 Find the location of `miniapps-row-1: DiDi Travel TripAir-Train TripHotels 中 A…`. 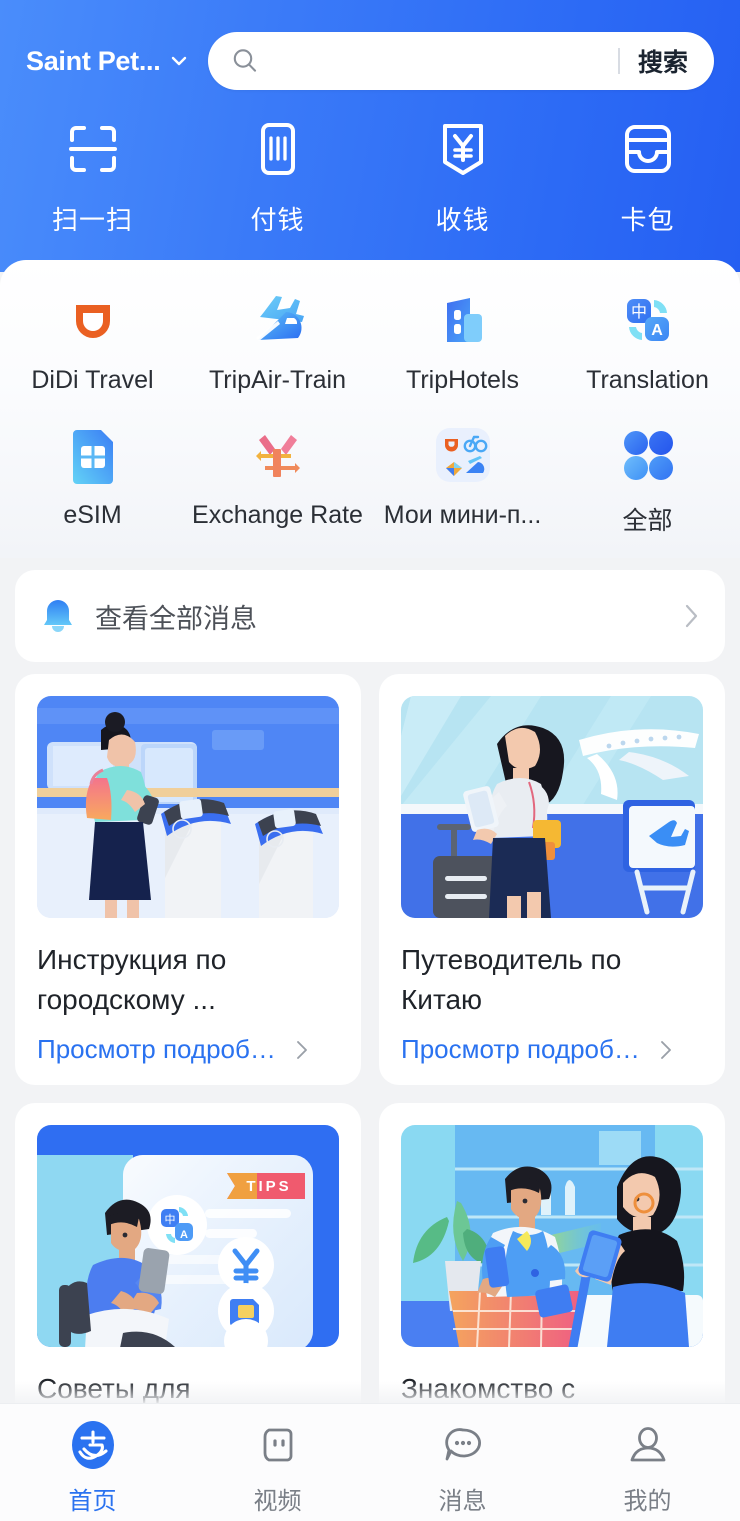

miniapps-row-1: DiDi Travel TripAir-Train TripHotels 中 A… is located at coordinates (370, 338).